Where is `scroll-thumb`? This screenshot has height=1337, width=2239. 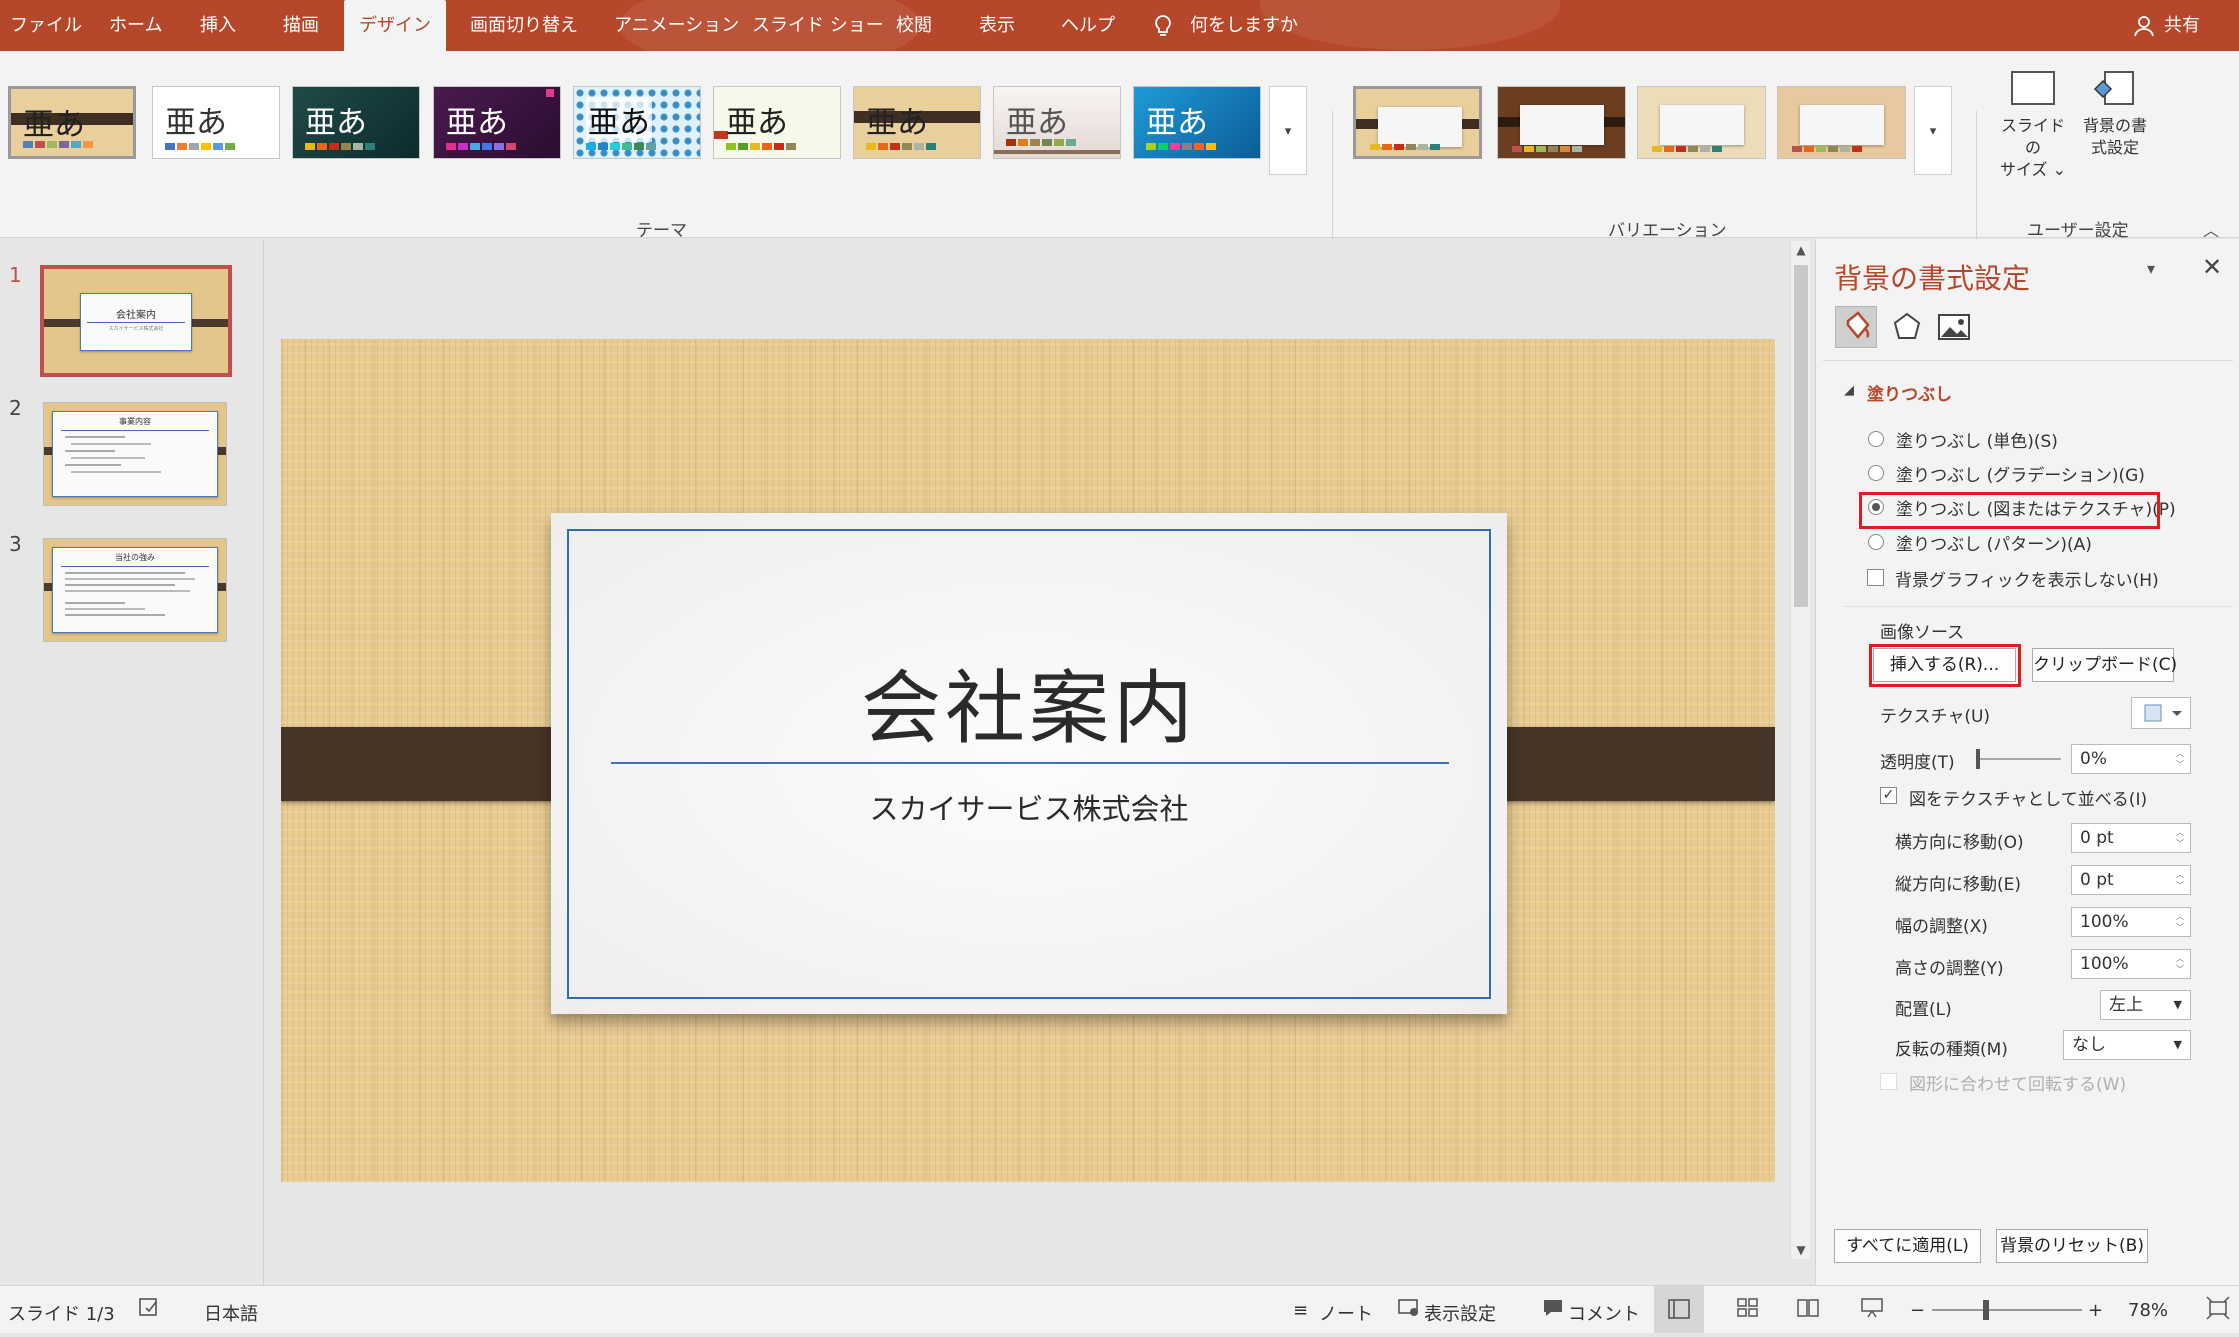
scroll-thumb is located at coordinates (1801, 436).